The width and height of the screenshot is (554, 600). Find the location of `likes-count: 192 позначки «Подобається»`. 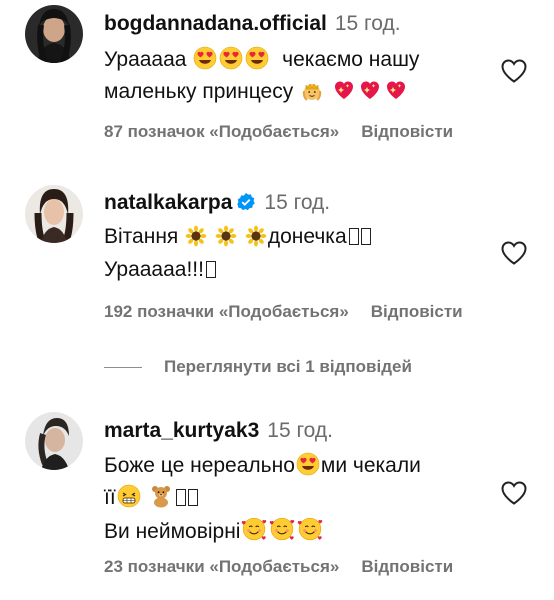

likes-count: 192 позначки «Подобається» is located at coordinates (226, 311).